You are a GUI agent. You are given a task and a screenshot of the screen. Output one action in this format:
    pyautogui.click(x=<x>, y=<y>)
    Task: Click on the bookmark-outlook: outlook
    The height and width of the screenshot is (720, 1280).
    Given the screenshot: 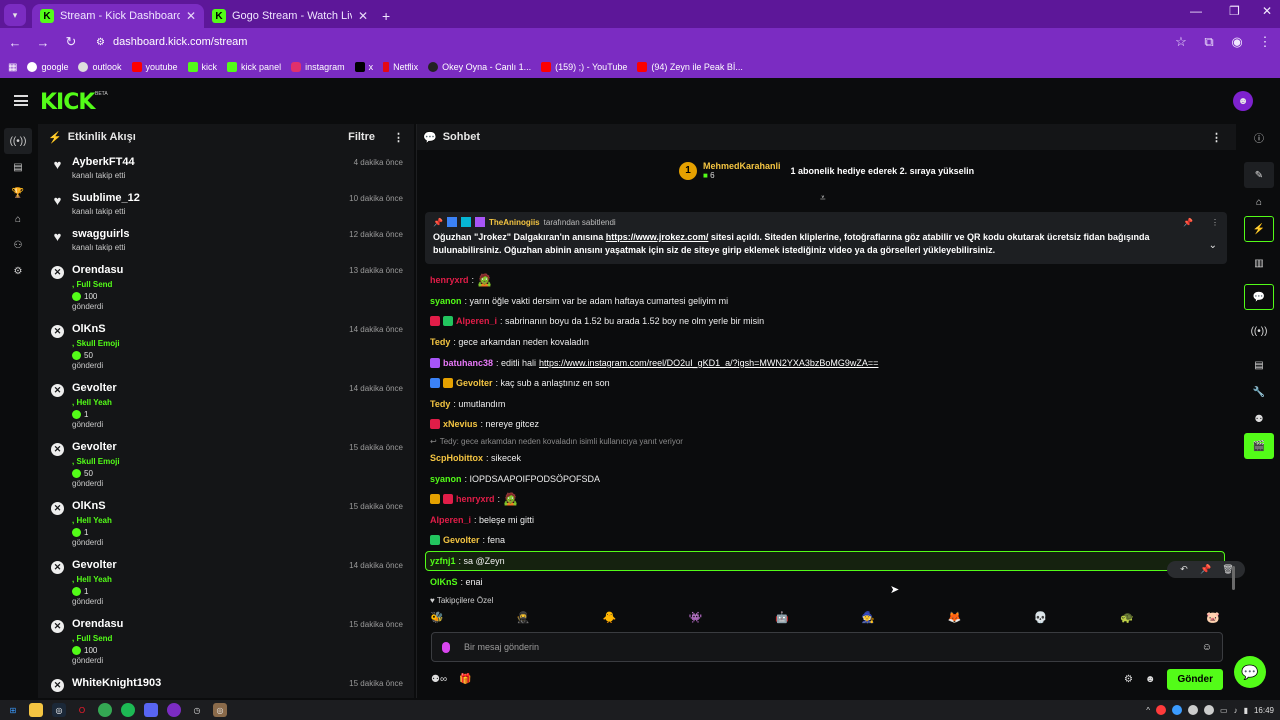 What is the action you would take?
    pyautogui.click(x=100, y=67)
    